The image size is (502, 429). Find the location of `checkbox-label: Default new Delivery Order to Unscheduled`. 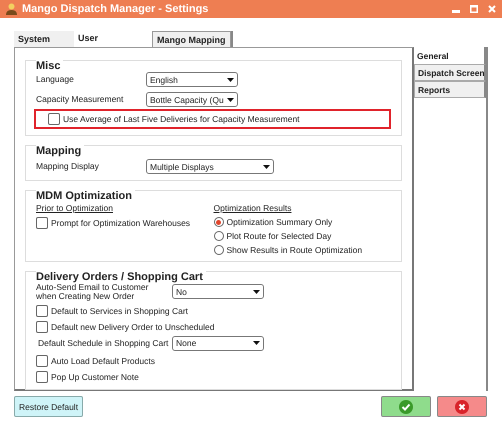

checkbox-label: Default new Delivery Order to Unscheduled is located at coordinates (132, 327).